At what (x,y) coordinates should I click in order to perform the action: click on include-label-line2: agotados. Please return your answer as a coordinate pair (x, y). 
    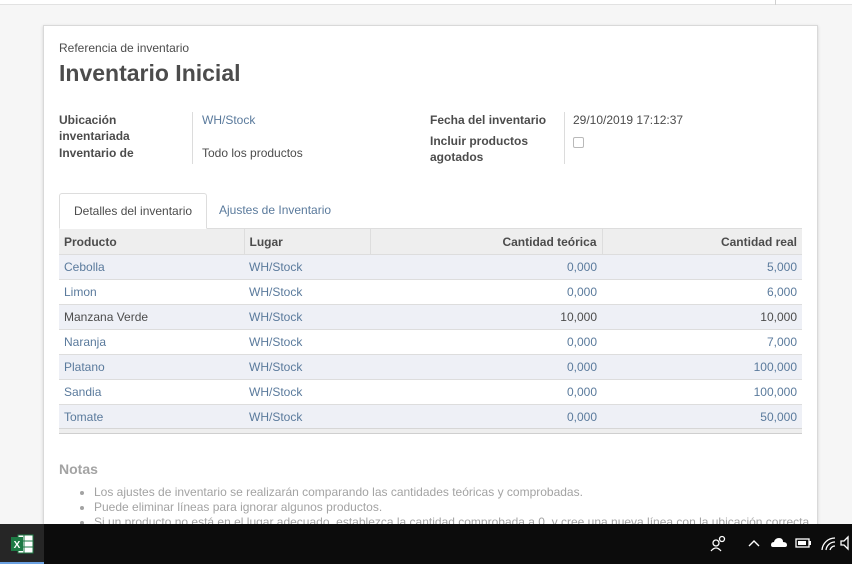
    Looking at the image, I should click on (457, 157).